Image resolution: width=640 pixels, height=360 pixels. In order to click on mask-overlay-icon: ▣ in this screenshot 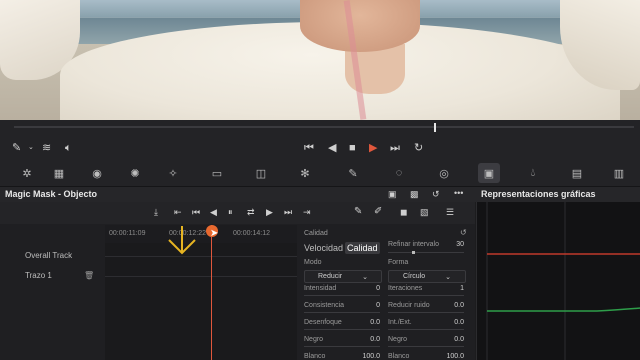, I will do `click(392, 194)`.